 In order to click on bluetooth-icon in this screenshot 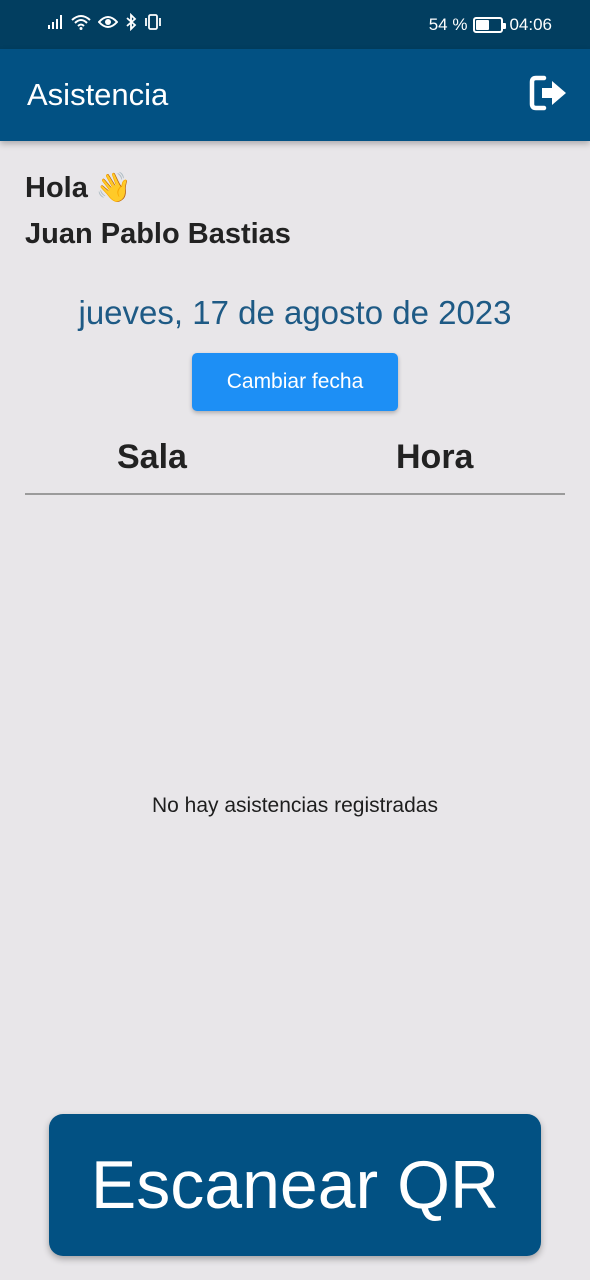, I will do `click(131, 24)`.